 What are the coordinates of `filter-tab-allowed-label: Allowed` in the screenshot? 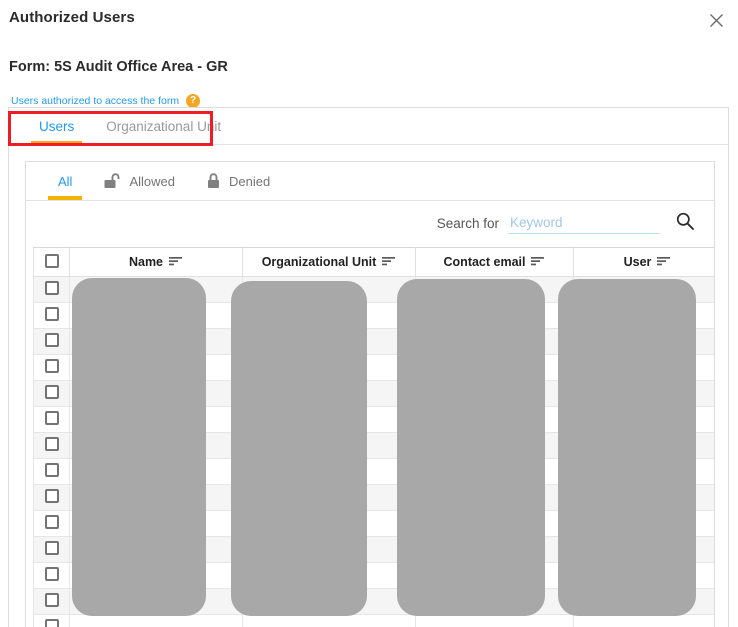 It's located at (152, 181).